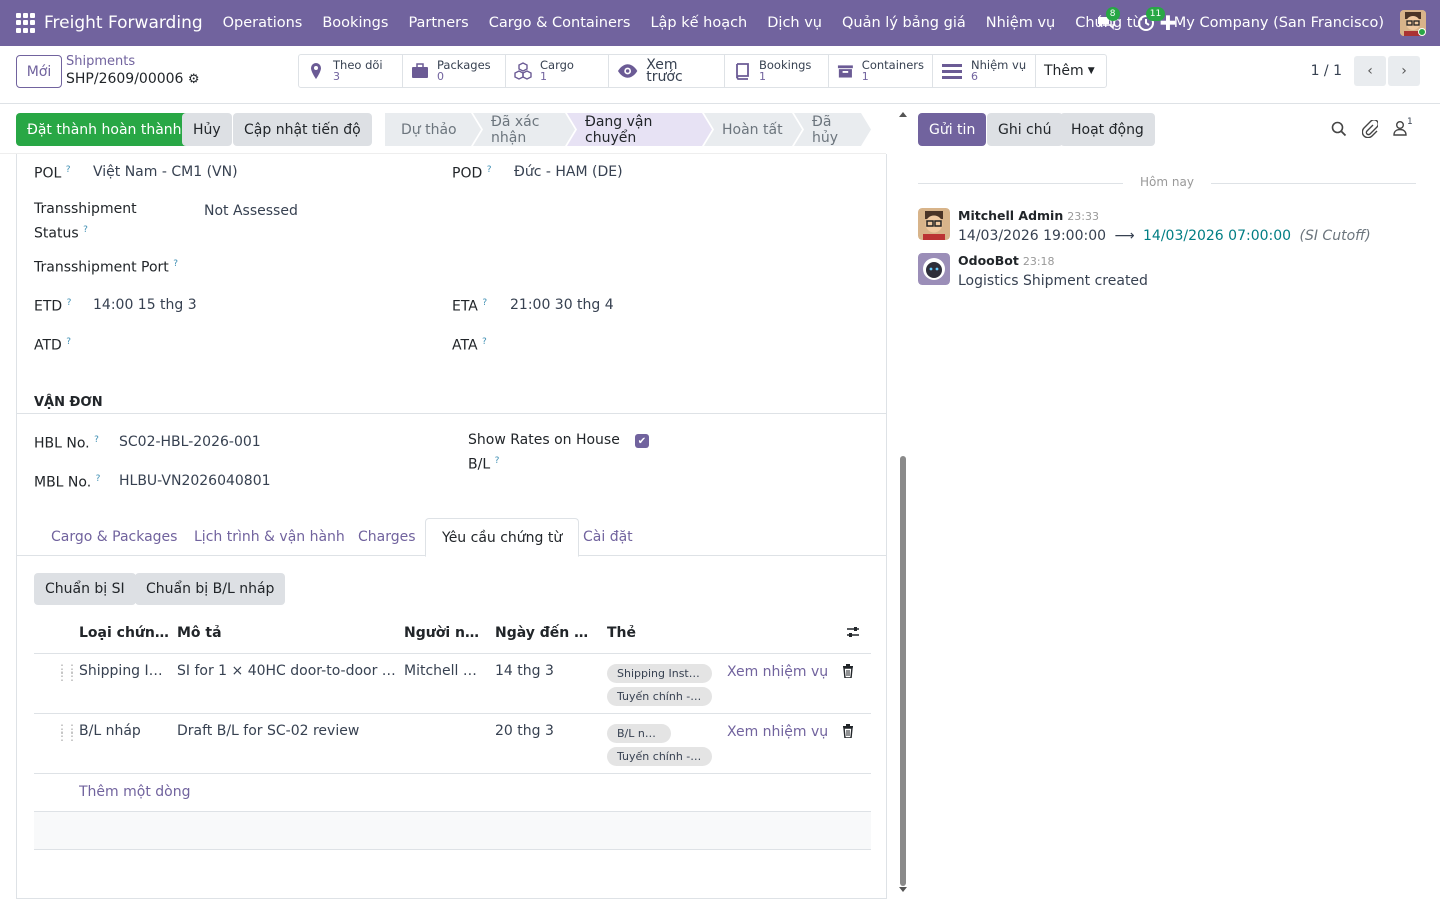  Describe the element at coordinates (165, 172) in the screenshot. I see `pol-value: Việt Nam - CM1 (VN)` at that location.